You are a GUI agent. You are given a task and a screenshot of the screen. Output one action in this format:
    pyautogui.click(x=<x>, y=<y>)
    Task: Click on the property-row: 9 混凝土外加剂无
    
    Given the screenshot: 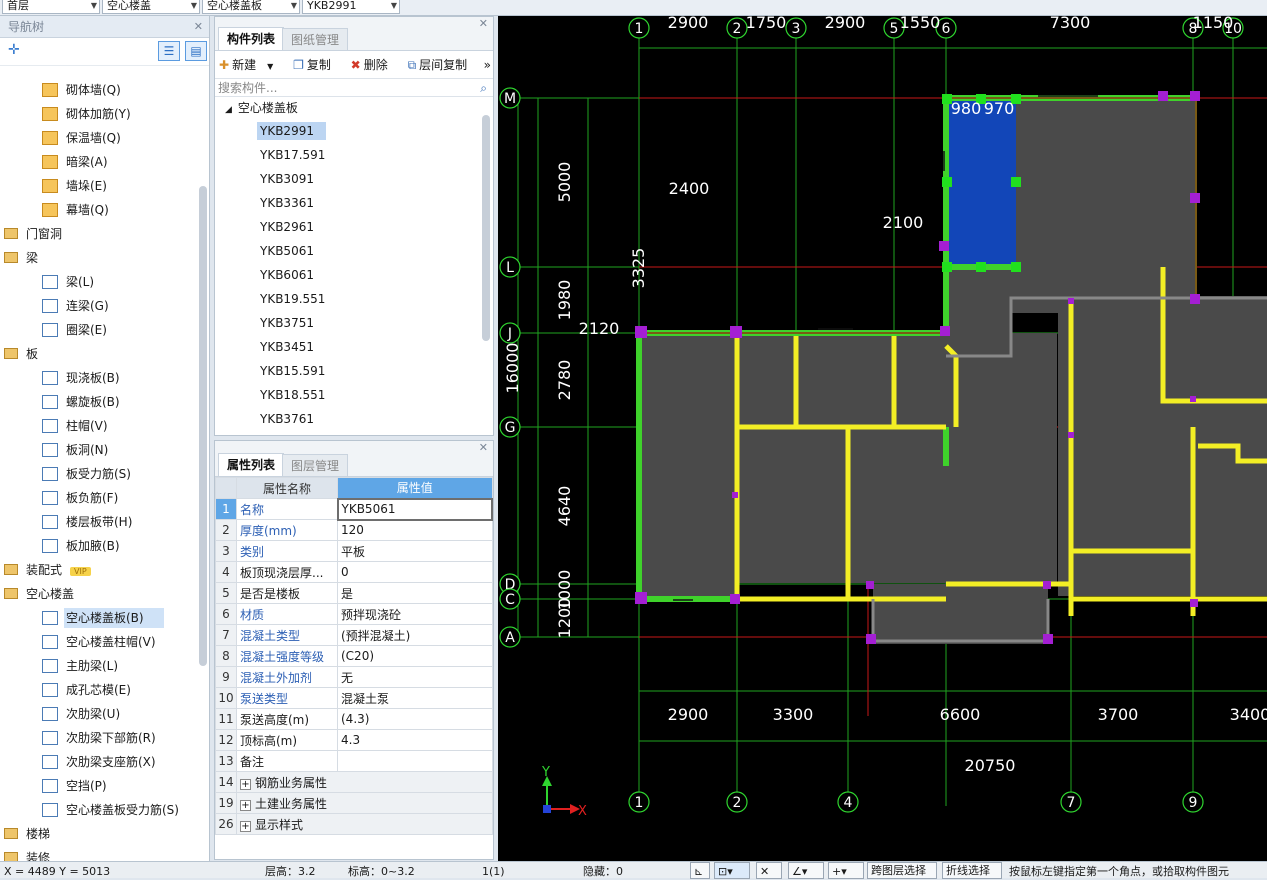 What is the action you would take?
    pyautogui.click(x=354, y=677)
    